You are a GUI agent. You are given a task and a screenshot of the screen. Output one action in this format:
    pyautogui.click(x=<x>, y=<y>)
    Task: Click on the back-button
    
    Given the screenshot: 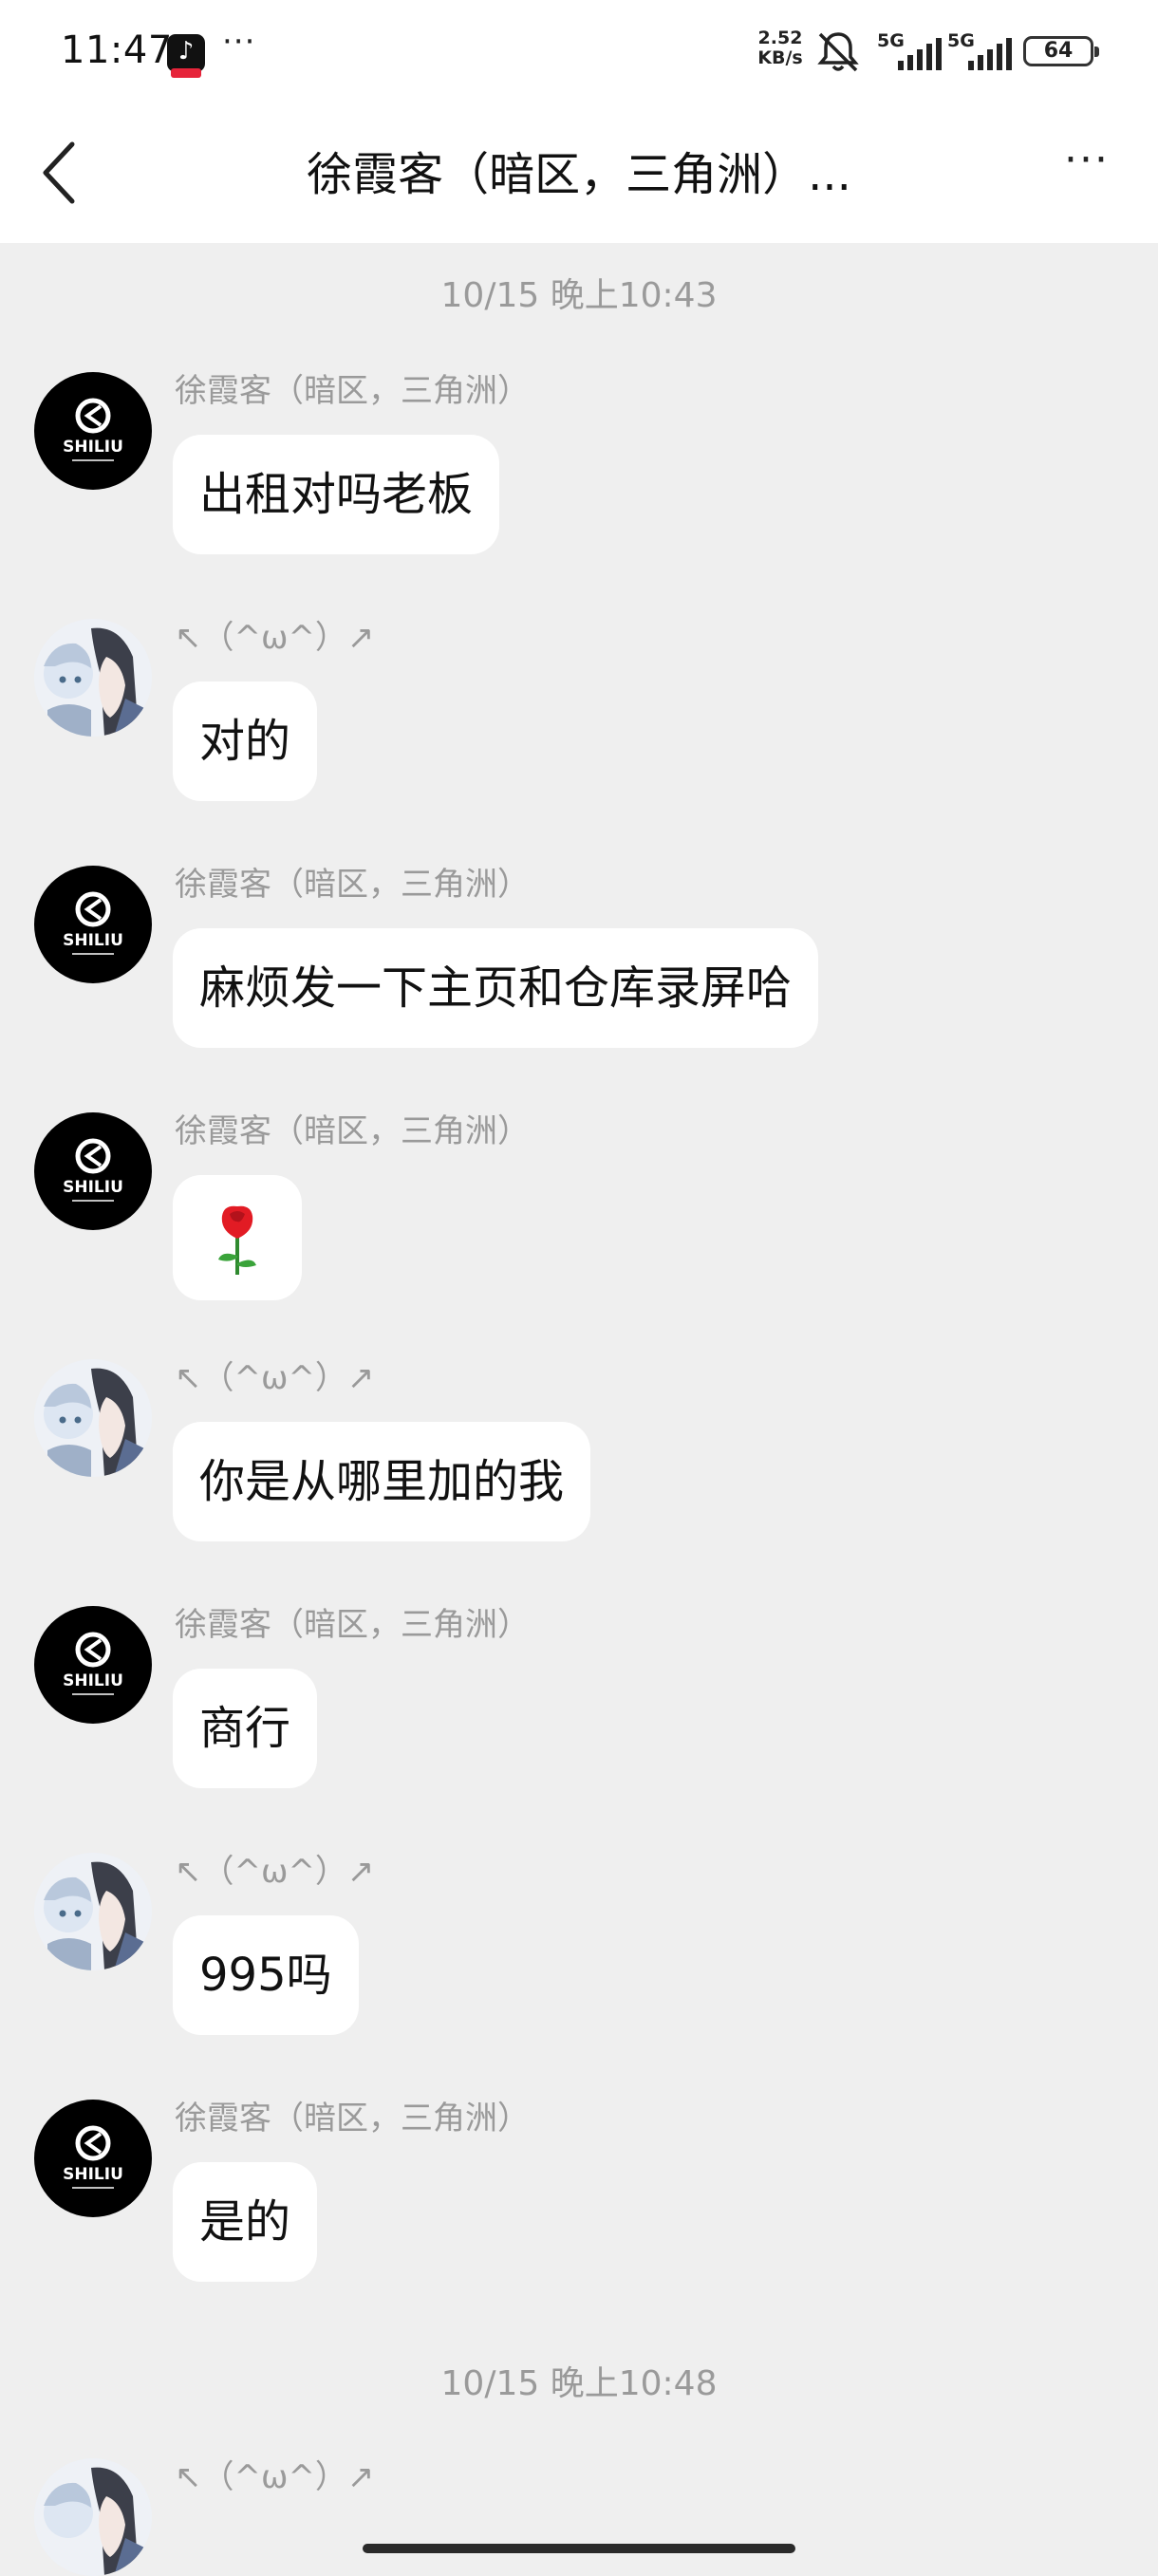 What is the action you would take?
    pyautogui.click(x=61, y=173)
    